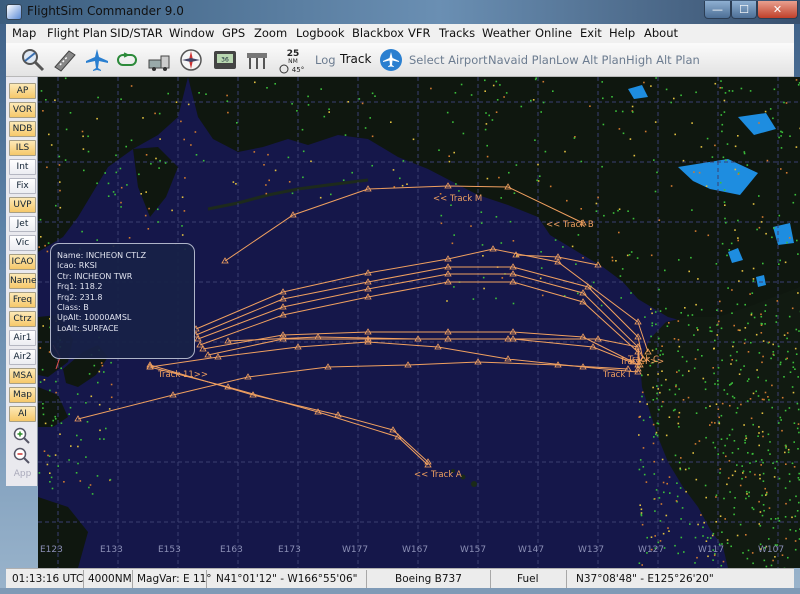 The height and width of the screenshot is (594, 800). I want to click on sidebar-button-ai: AI, so click(22, 414).